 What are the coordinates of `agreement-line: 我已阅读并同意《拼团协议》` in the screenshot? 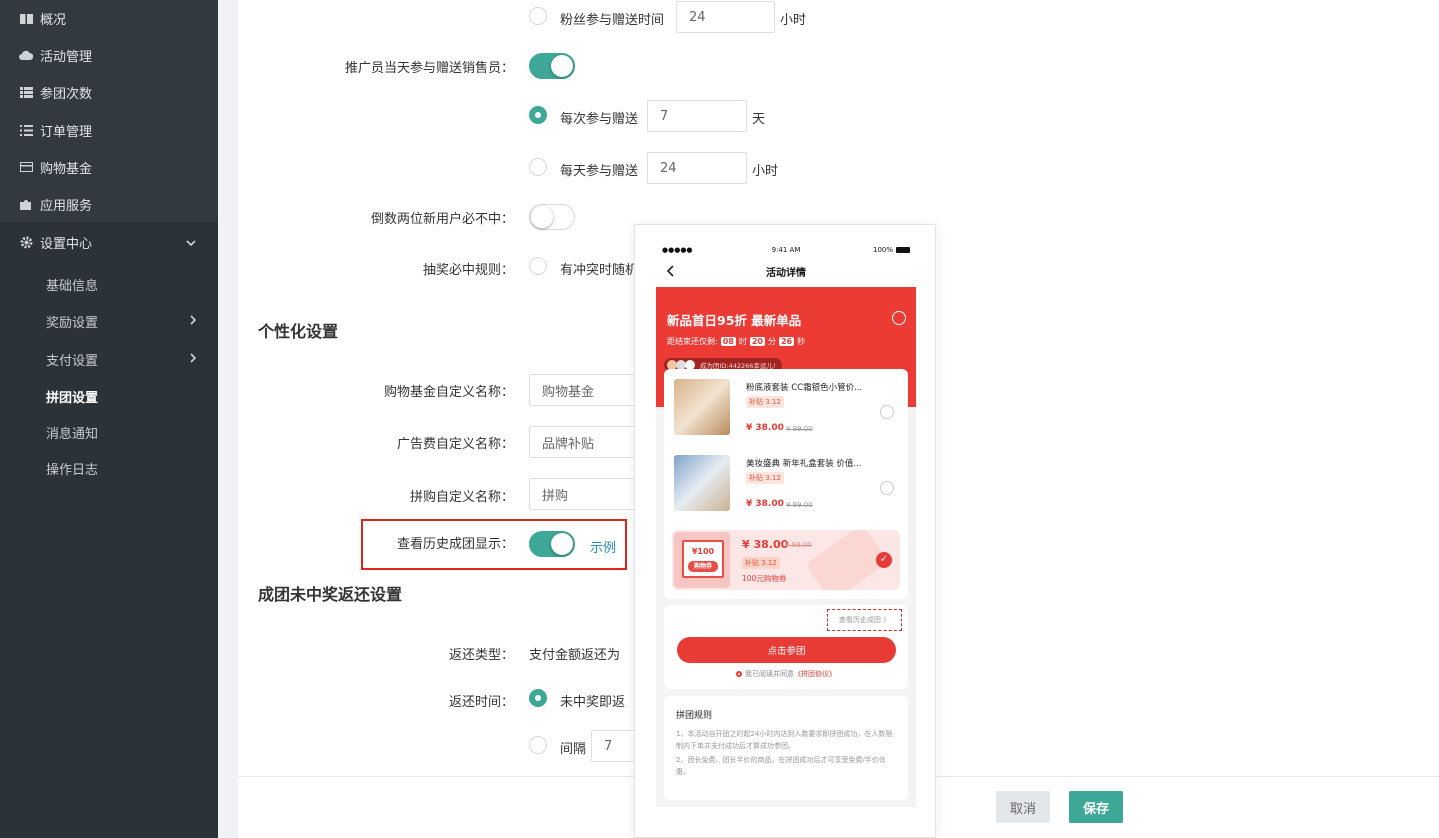 It's located at (786, 674).